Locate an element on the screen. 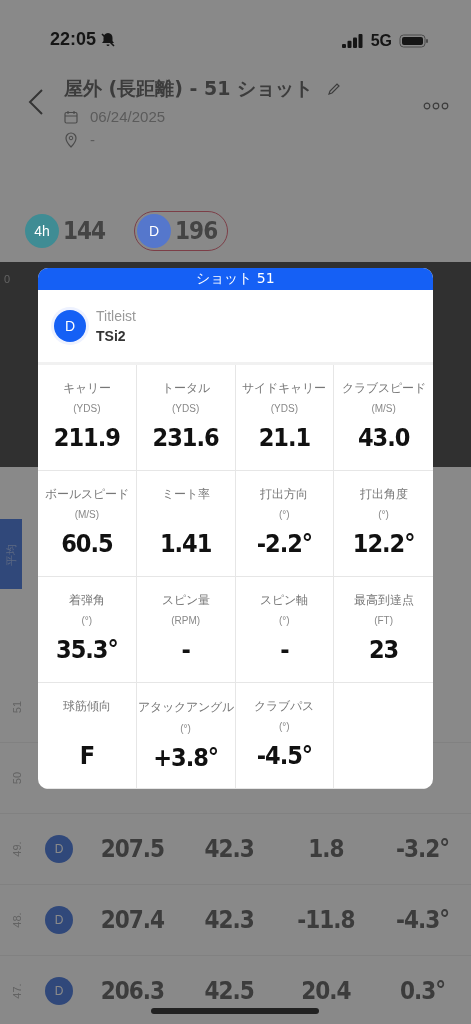 The image size is (471, 1024). table-cell-text: 206.3 is located at coordinates (132, 991).